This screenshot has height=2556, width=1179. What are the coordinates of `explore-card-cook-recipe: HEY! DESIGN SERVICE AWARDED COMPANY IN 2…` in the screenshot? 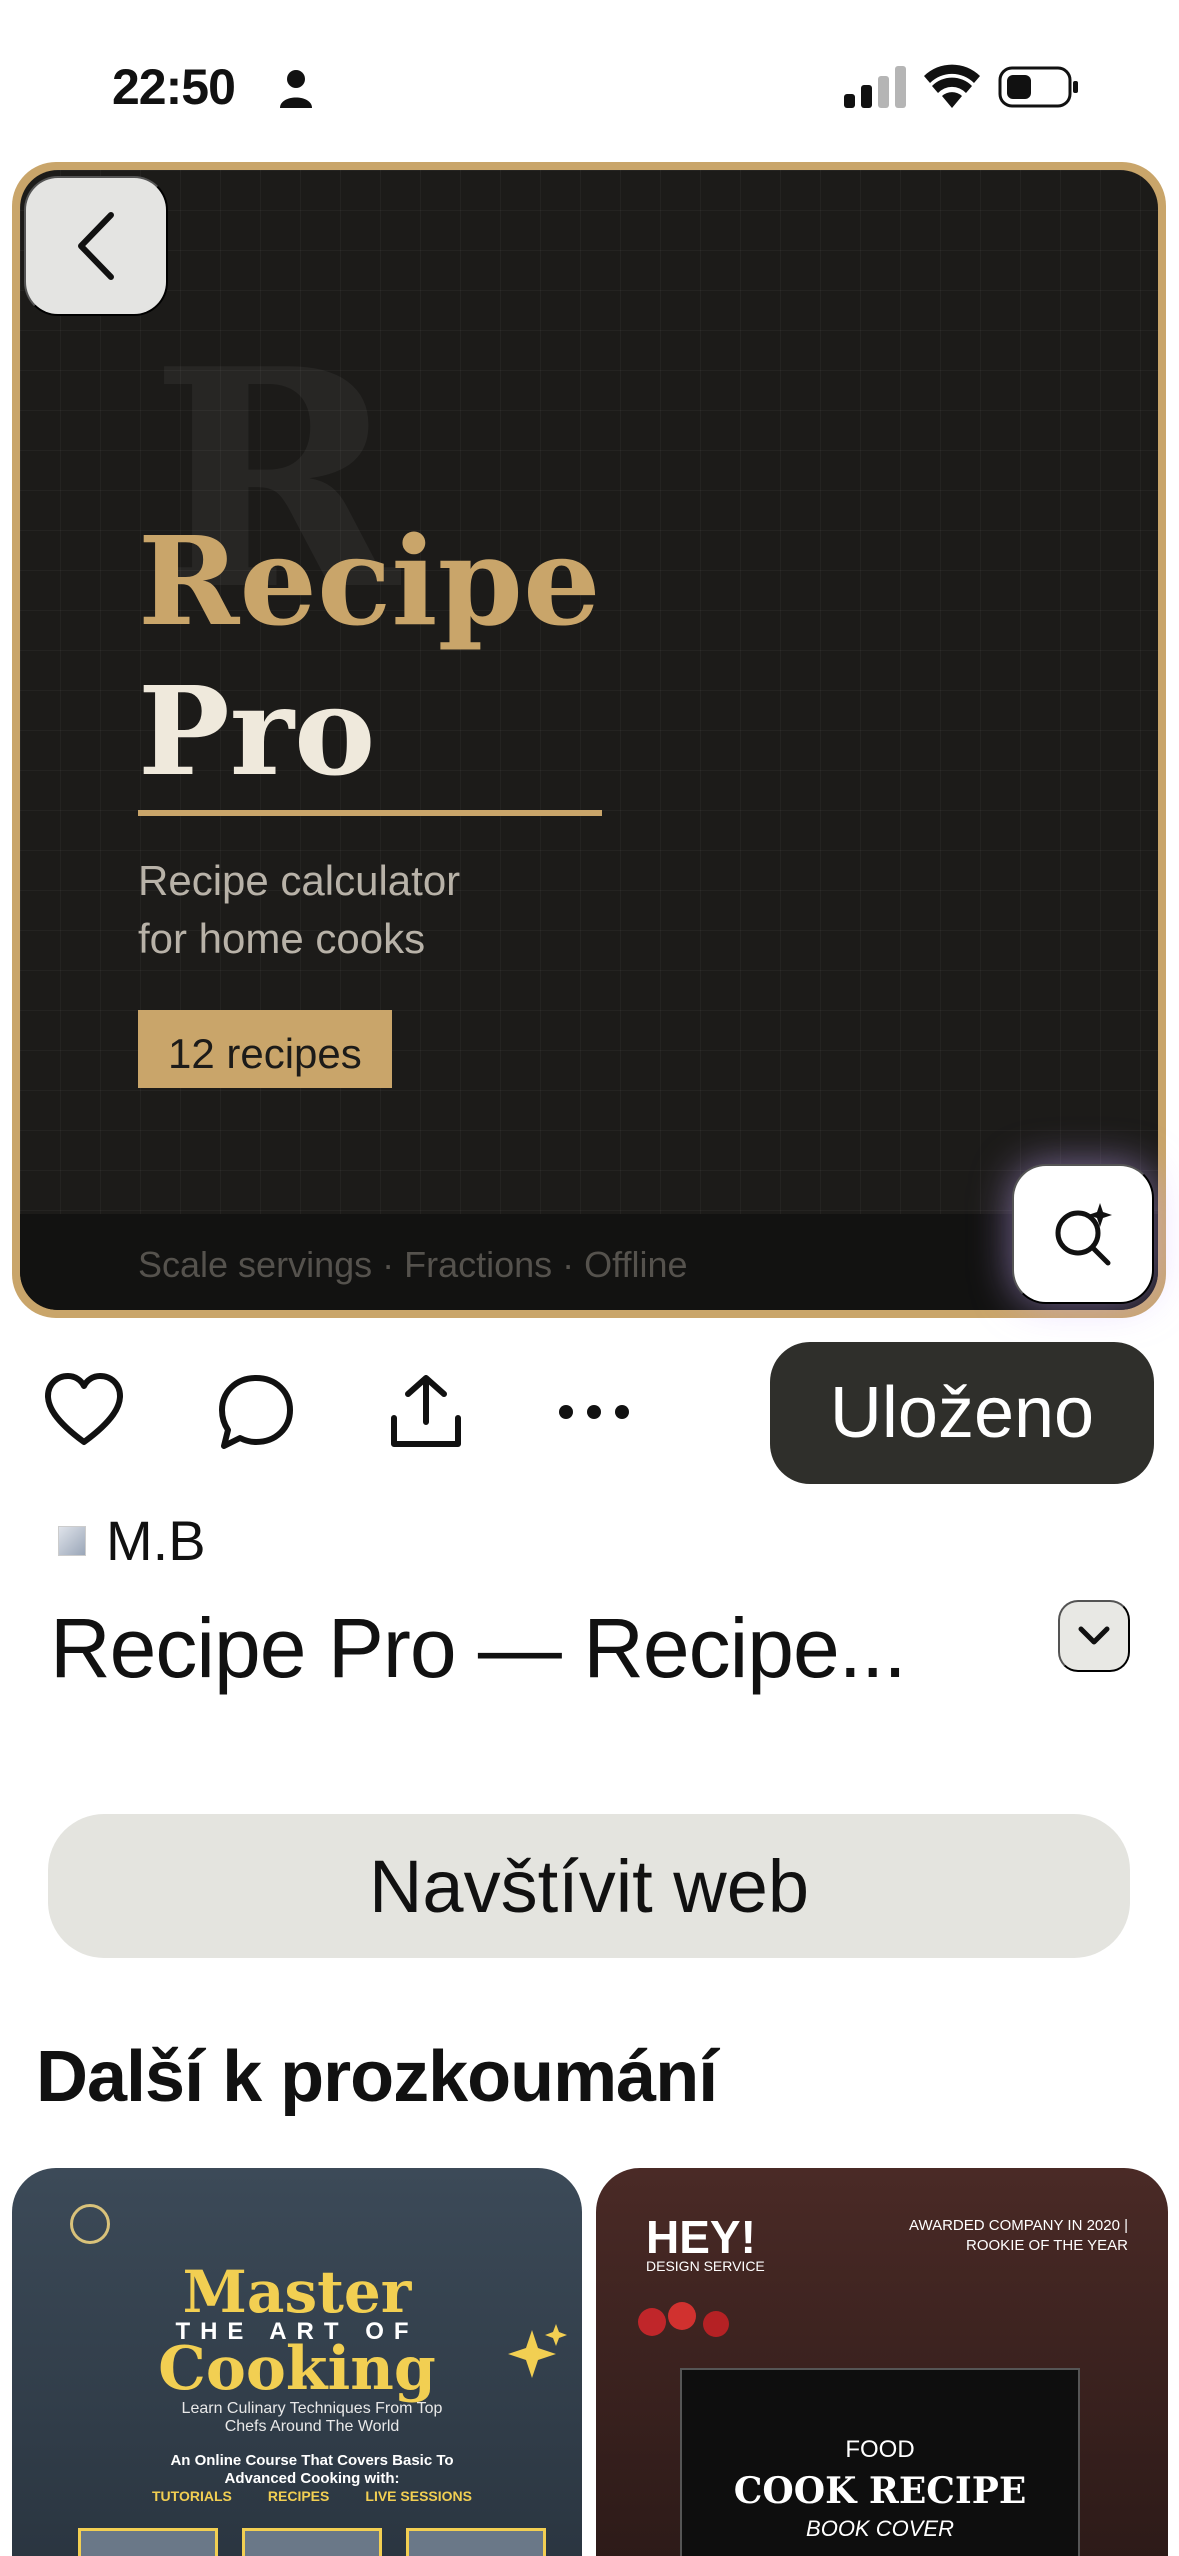 It's located at (882, 2362).